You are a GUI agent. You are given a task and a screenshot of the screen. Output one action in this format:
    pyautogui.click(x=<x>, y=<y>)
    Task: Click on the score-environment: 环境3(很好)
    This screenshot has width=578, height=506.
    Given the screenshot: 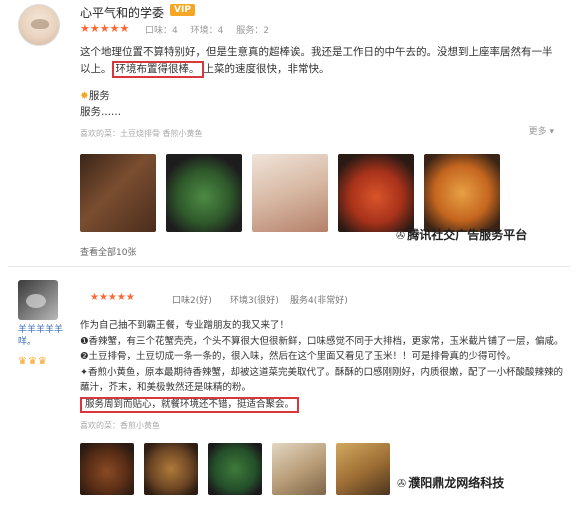 What is the action you would take?
    pyautogui.click(x=254, y=301)
    